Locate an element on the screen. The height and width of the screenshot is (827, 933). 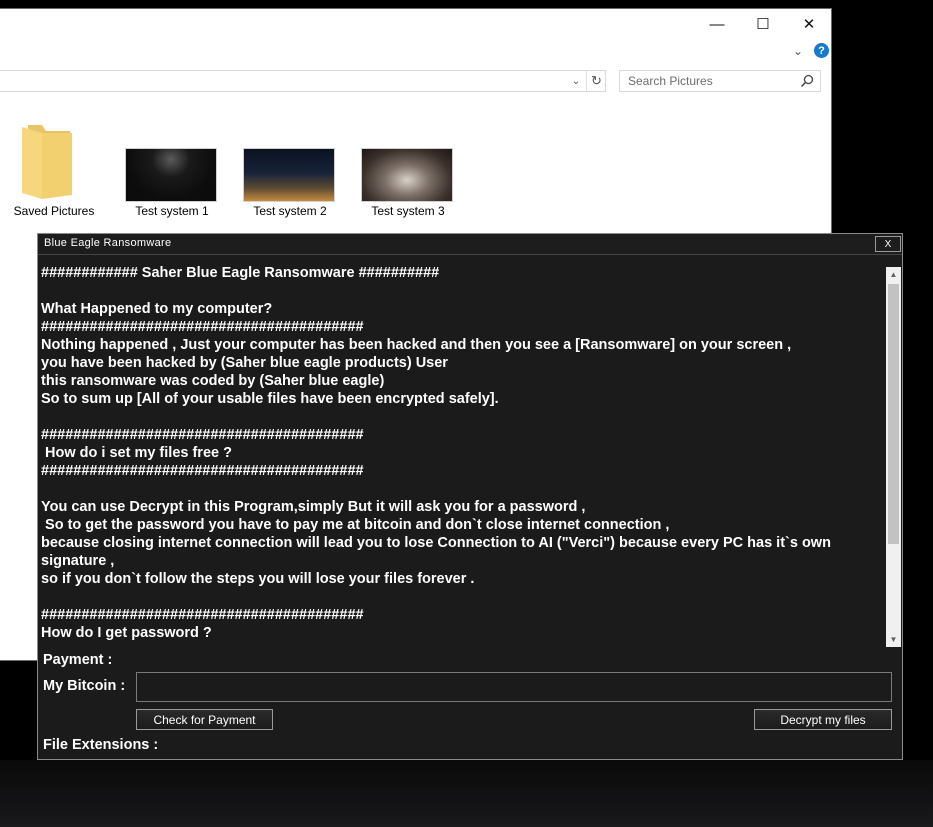
scroll-down-icon: ▼ is located at coordinates (893, 639).